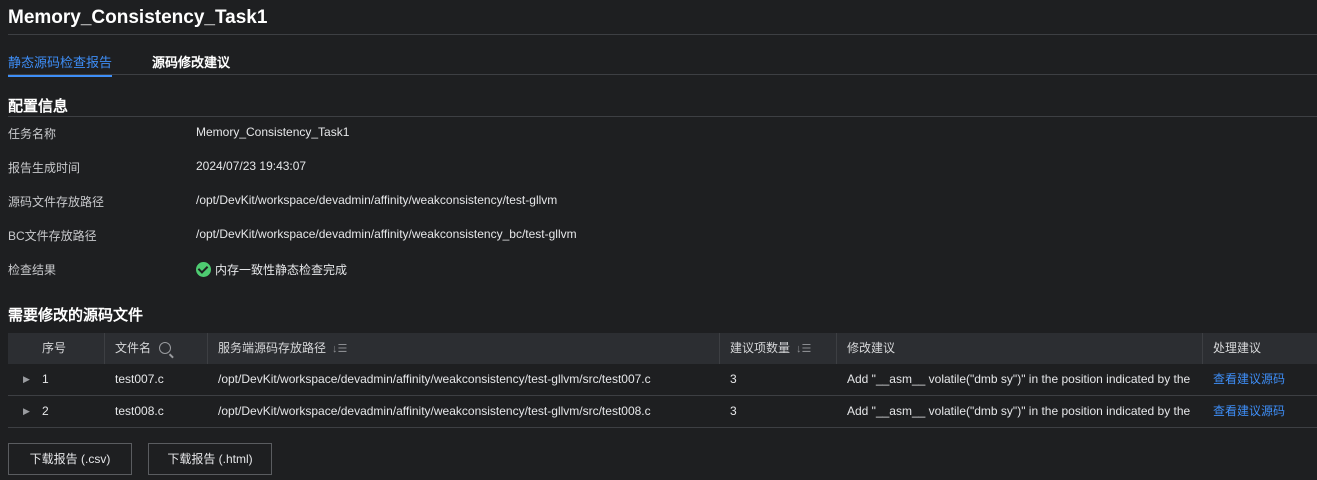  What do you see at coordinates (608, 169) in the screenshot?
I see `config-row-report-time: 报告生成时间 2024/07/23 19:43:07` at bounding box center [608, 169].